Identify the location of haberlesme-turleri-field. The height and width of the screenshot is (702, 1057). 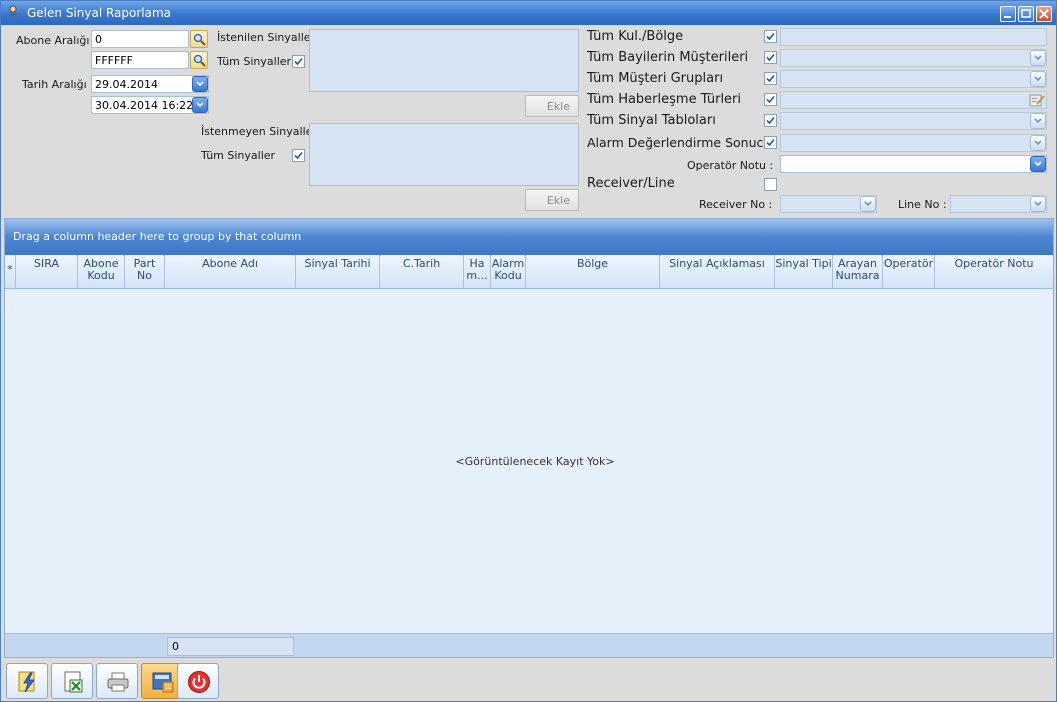
(913, 100).